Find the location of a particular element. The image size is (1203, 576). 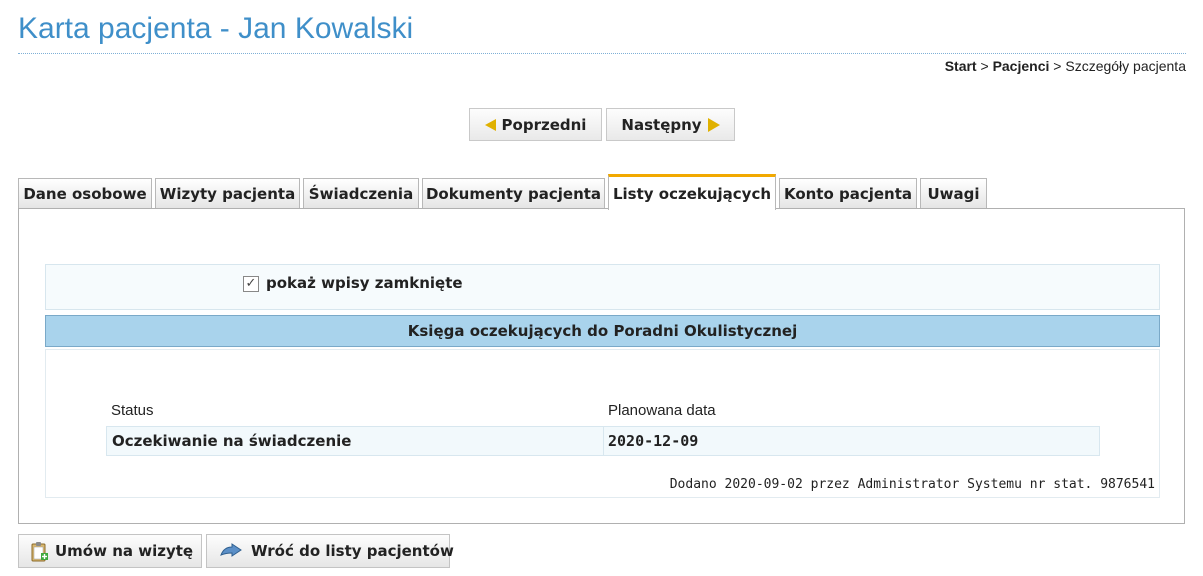

breadcrumb-current: Szczegóły pacjenta is located at coordinates (1125, 66).